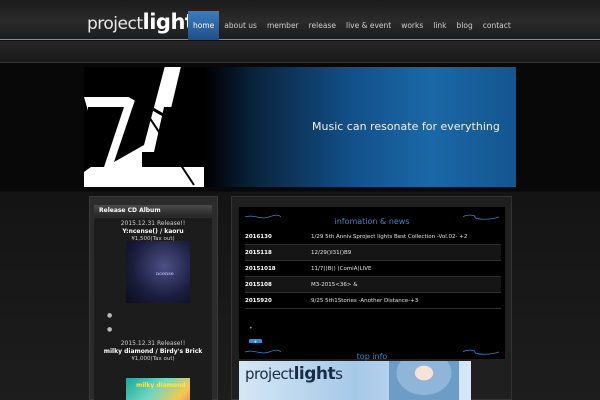 The image size is (600, 400). What do you see at coordinates (145, 22) in the screenshot?
I see `site-logo: projectlights` at bounding box center [145, 22].